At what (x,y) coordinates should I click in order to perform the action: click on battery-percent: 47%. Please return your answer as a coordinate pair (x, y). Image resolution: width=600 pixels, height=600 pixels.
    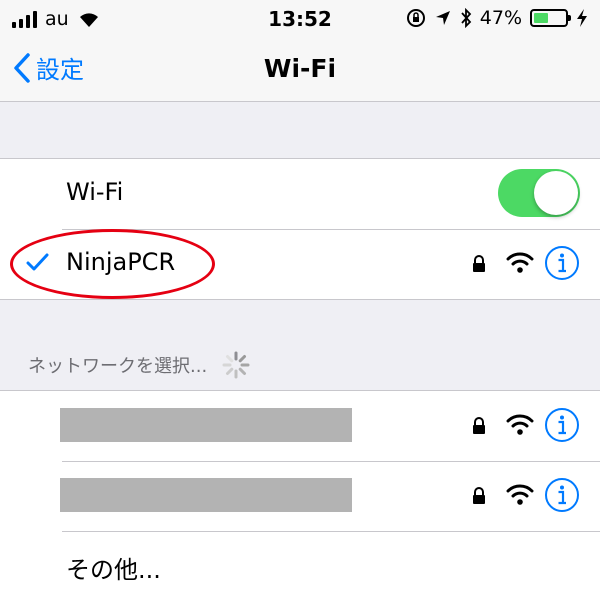
    Looking at the image, I should click on (500, 18).